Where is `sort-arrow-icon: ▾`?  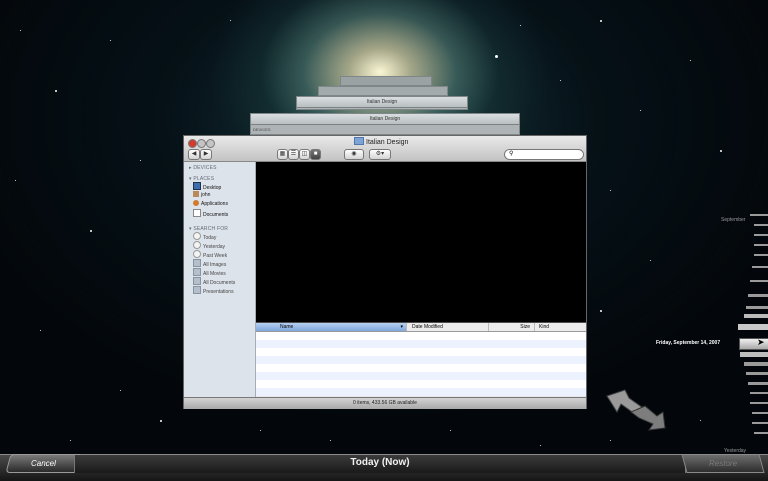
sort-arrow-icon: ▾ is located at coordinates (401, 327).